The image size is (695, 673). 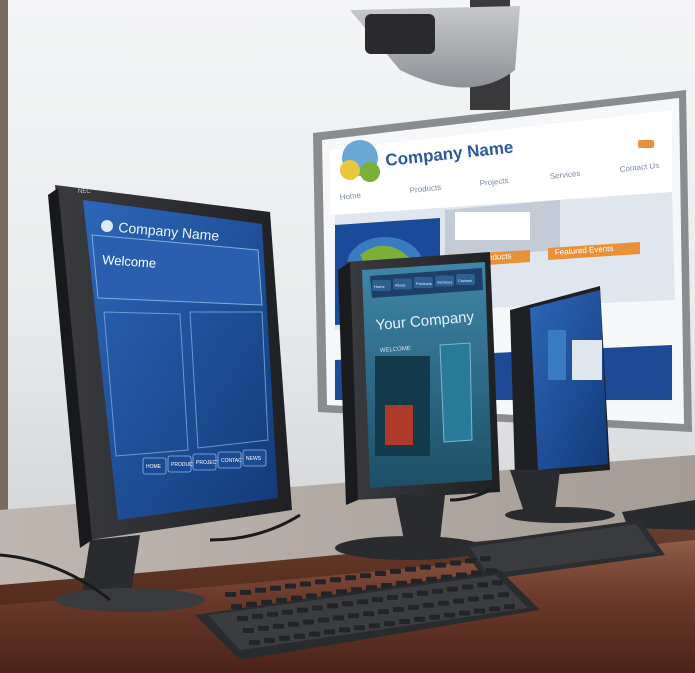 I want to click on middle-monitor-tab: Contact, so click(x=465, y=280).